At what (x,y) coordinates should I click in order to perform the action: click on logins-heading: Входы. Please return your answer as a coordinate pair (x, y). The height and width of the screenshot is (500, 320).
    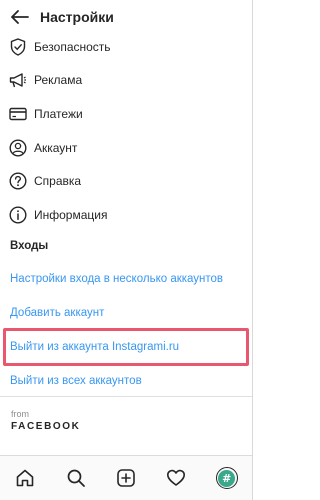
    Looking at the image, I should click on (29, 246).